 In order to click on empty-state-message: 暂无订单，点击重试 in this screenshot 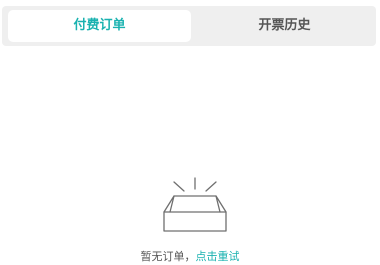, I will do `click(190, 256)`.